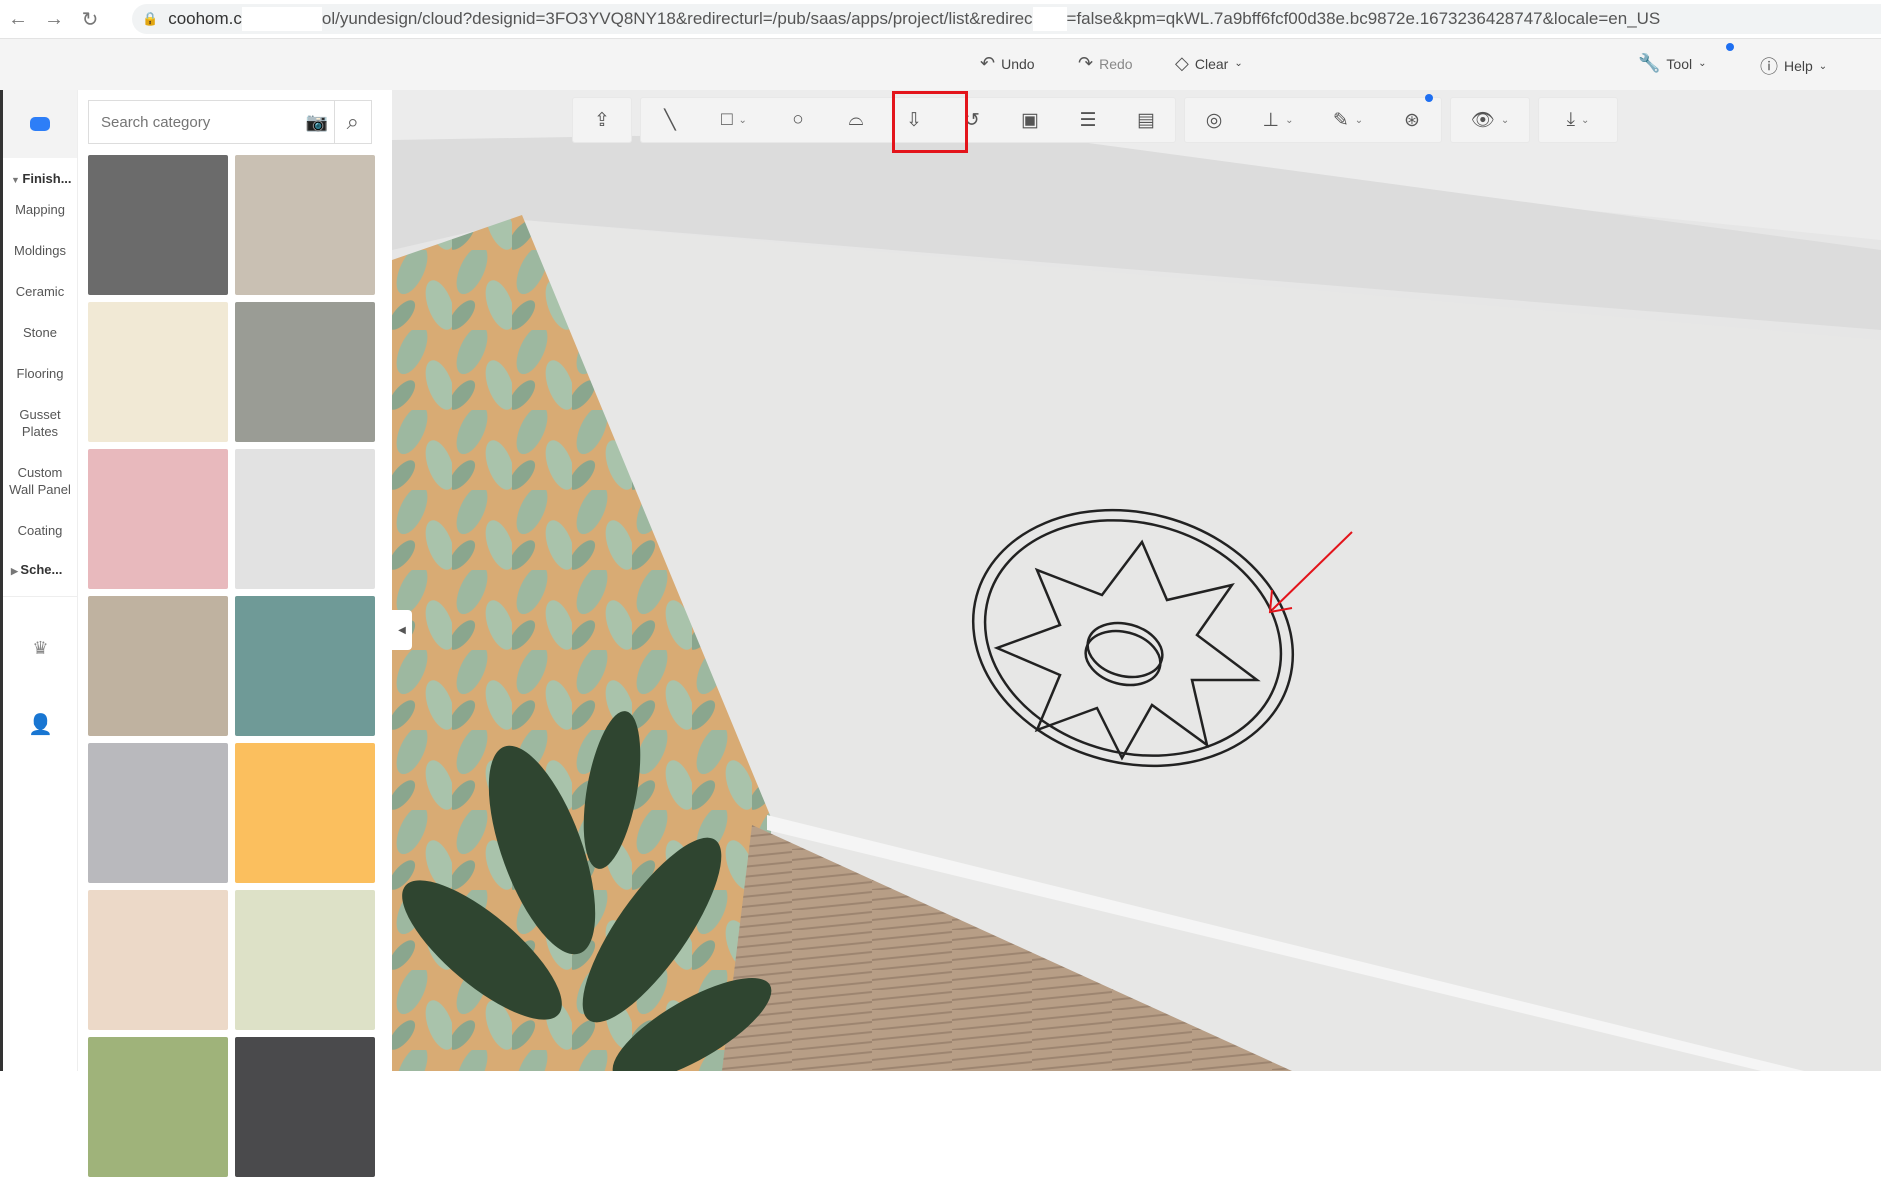 The height and width of the screenshot is (1177, 1881). I want to click on collapse-panel-button: ◀, so click(402, 630).